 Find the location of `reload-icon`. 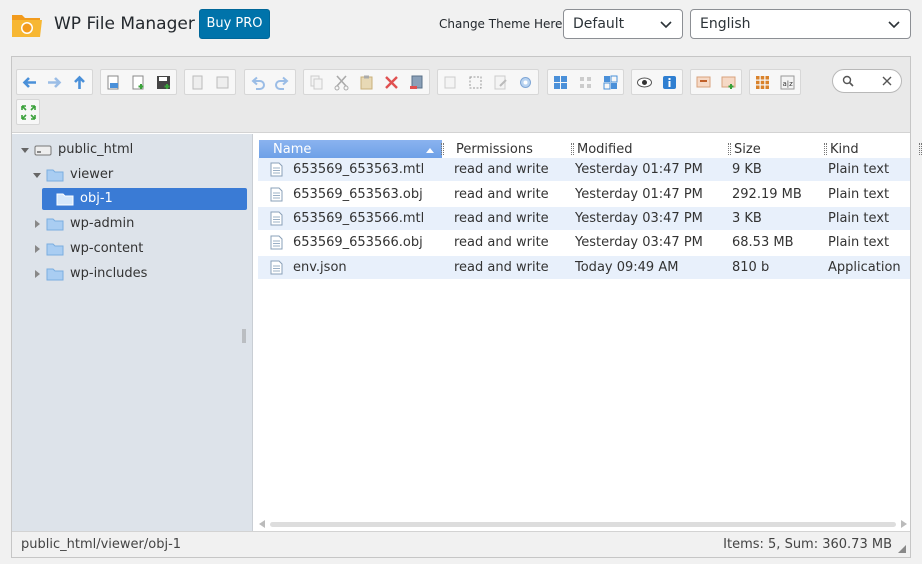

reload-icon is located at coordinates (113, 82).